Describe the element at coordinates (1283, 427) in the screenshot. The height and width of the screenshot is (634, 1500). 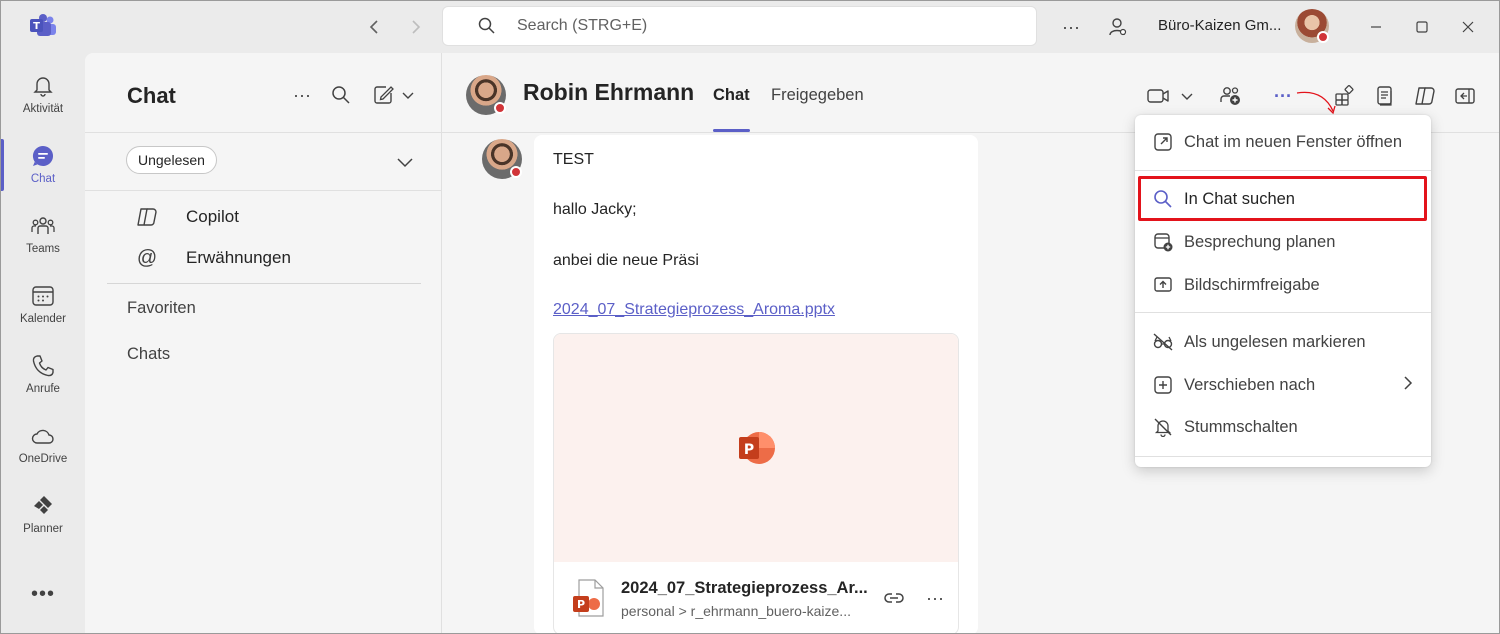
I see `menu-item-mute: Stummschalten` at that location.